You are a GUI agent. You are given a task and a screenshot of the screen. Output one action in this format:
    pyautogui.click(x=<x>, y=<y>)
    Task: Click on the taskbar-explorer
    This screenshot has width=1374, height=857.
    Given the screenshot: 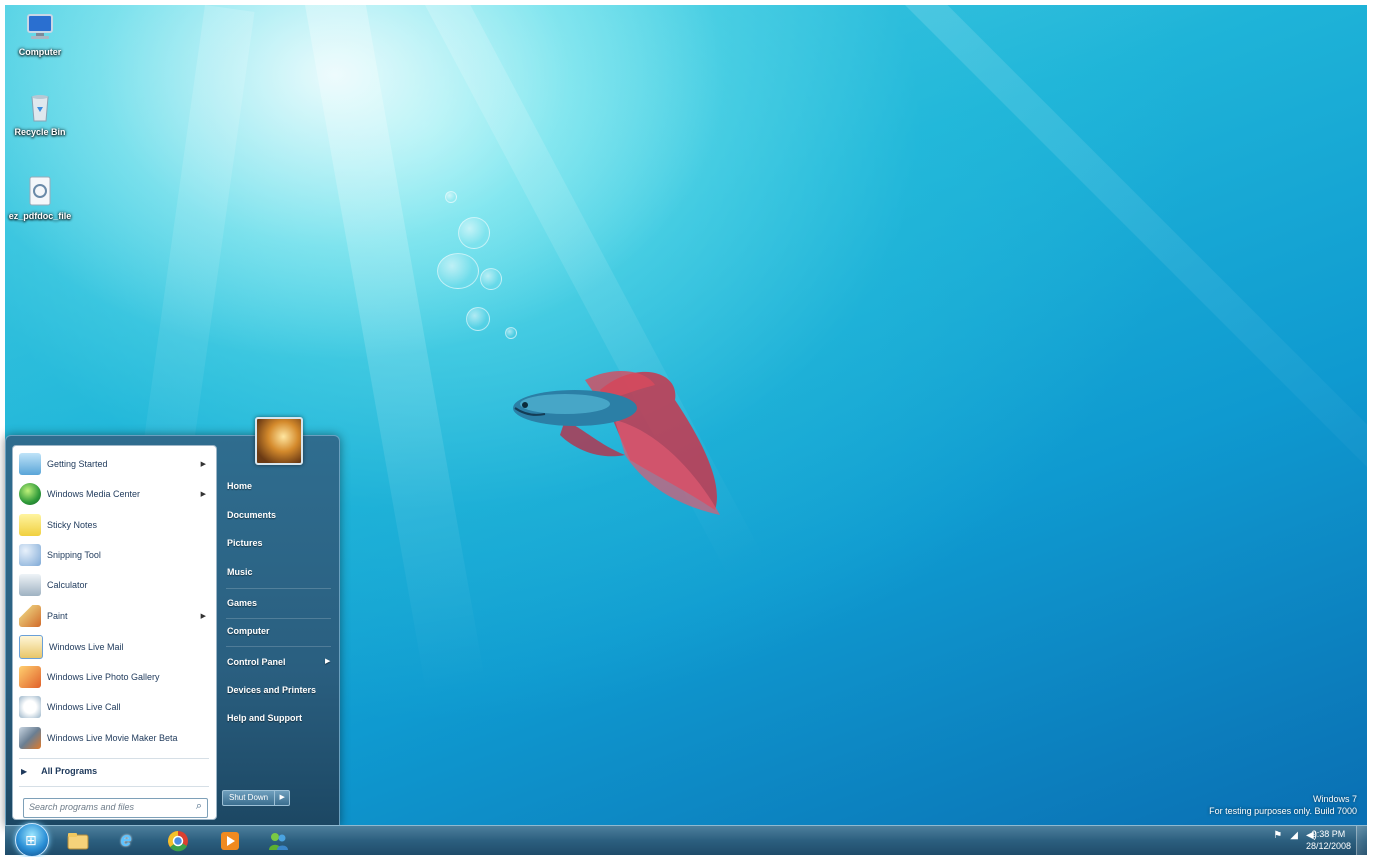 What is the action you would take?
    pyautogui.click(x=78, y=840)
    